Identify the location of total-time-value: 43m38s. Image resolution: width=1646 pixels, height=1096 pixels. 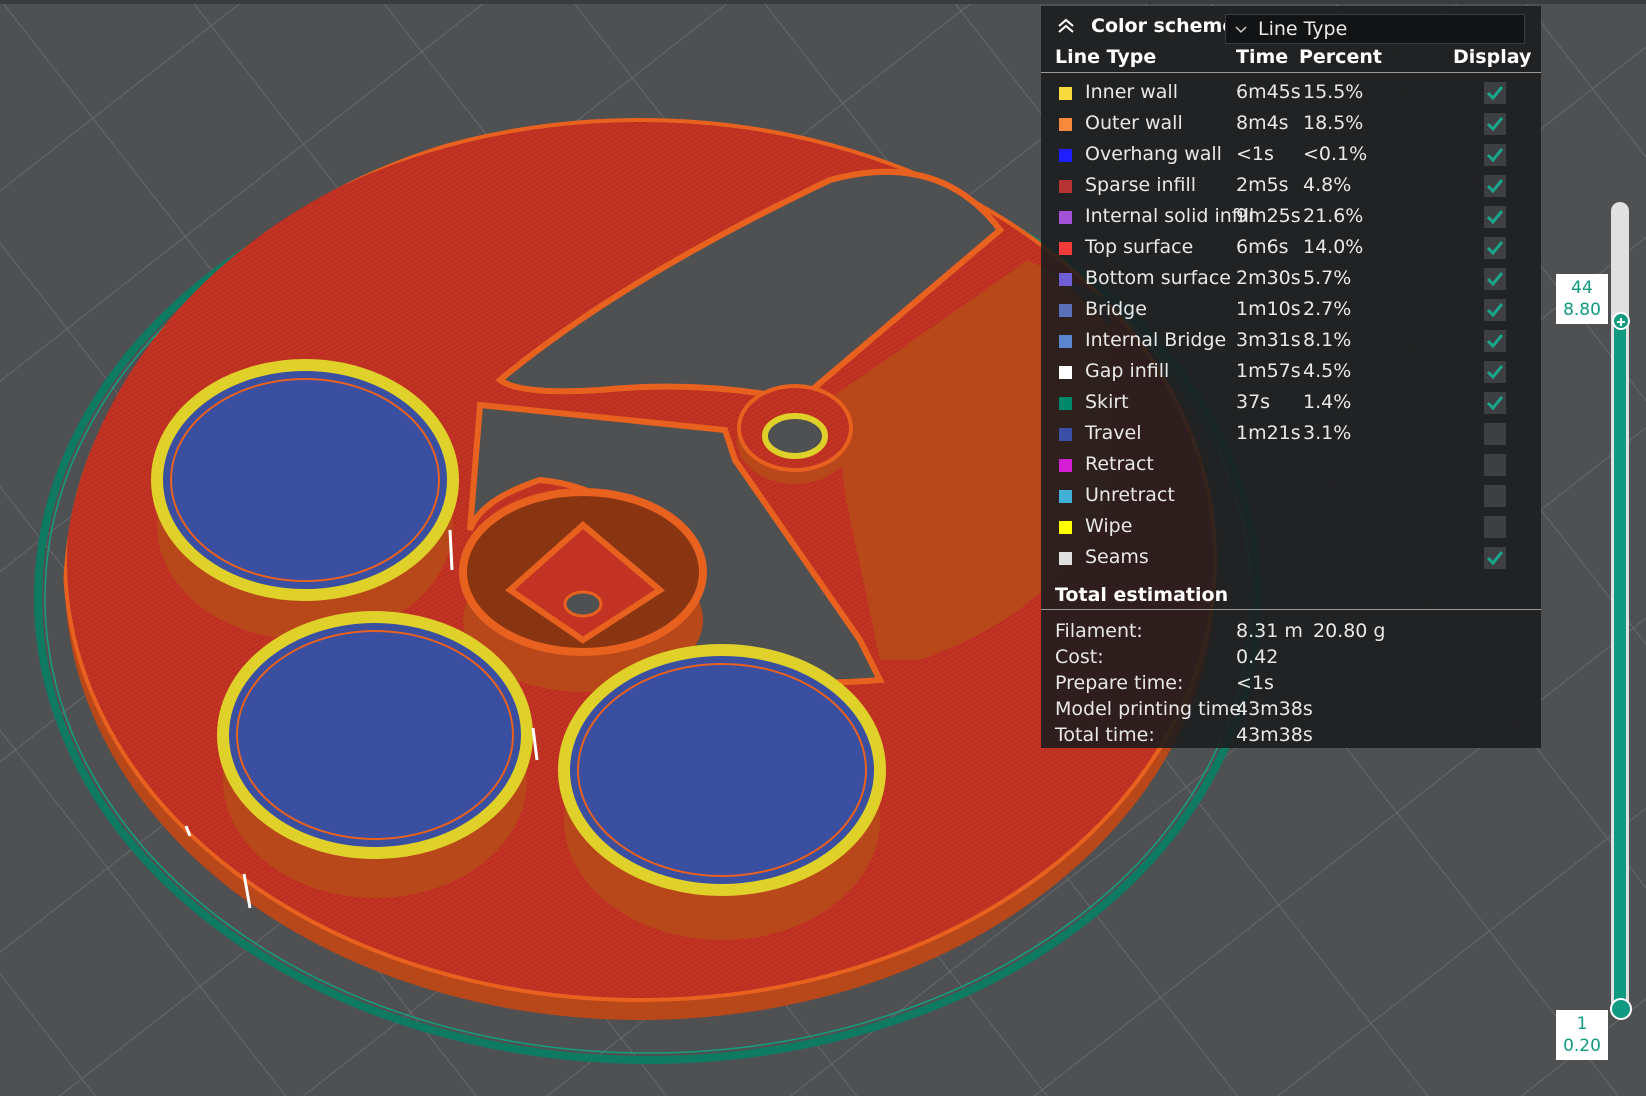
(1274, 735).